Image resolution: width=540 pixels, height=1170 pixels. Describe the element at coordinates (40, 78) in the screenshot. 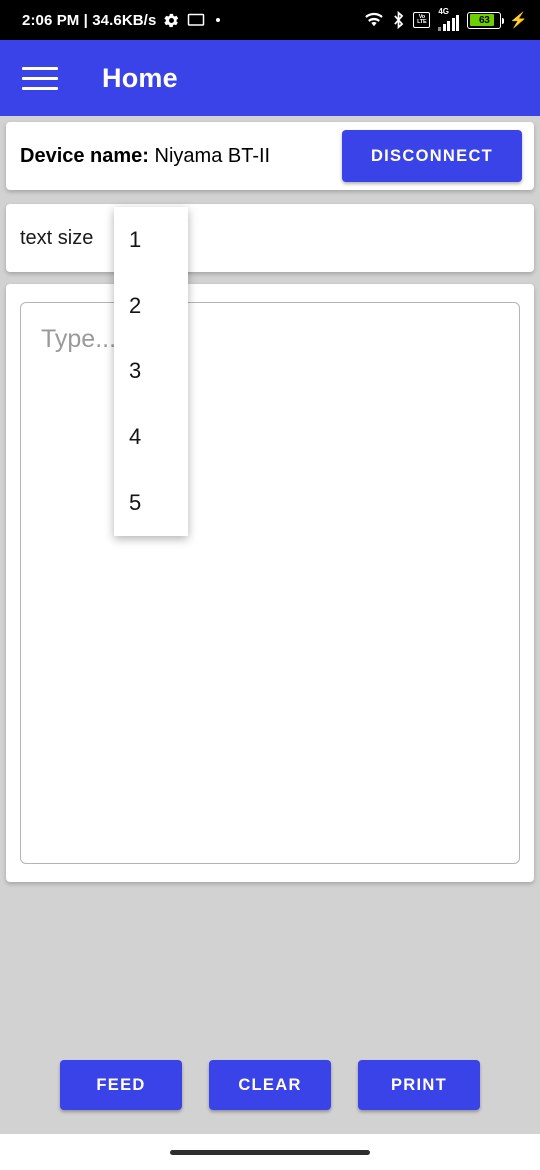

I see `hamburger-menu-icon` at that location.